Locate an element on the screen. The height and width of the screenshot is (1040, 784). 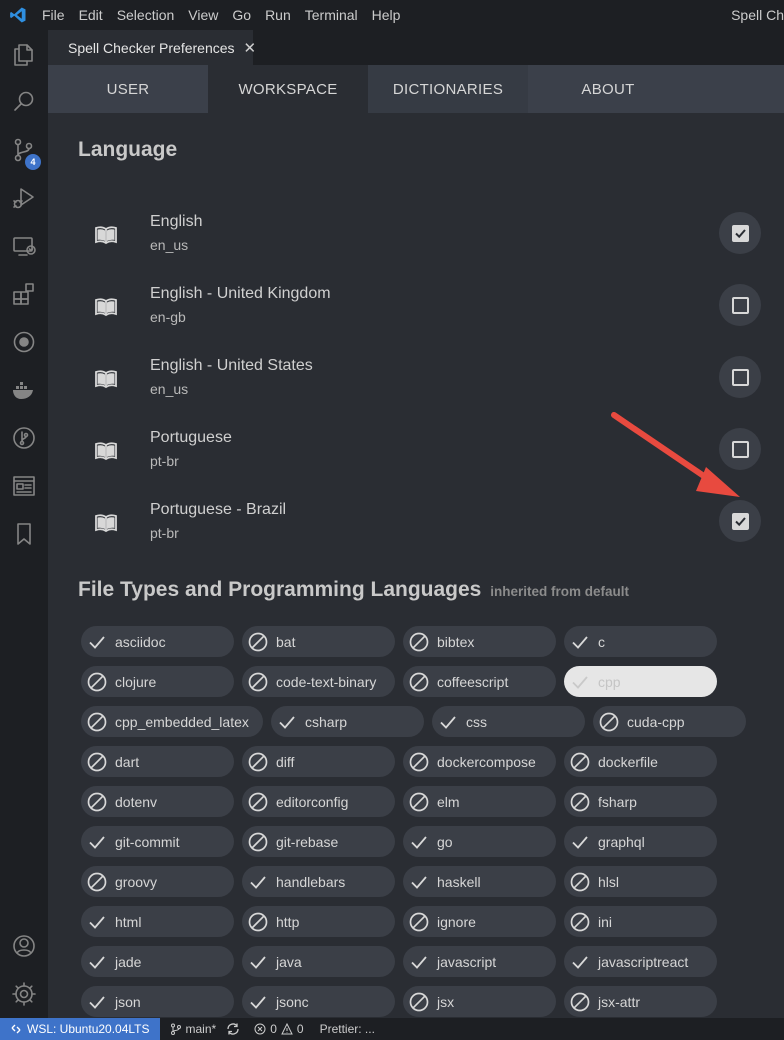
menu-selection: Selection is located at coordinates (146, 15).